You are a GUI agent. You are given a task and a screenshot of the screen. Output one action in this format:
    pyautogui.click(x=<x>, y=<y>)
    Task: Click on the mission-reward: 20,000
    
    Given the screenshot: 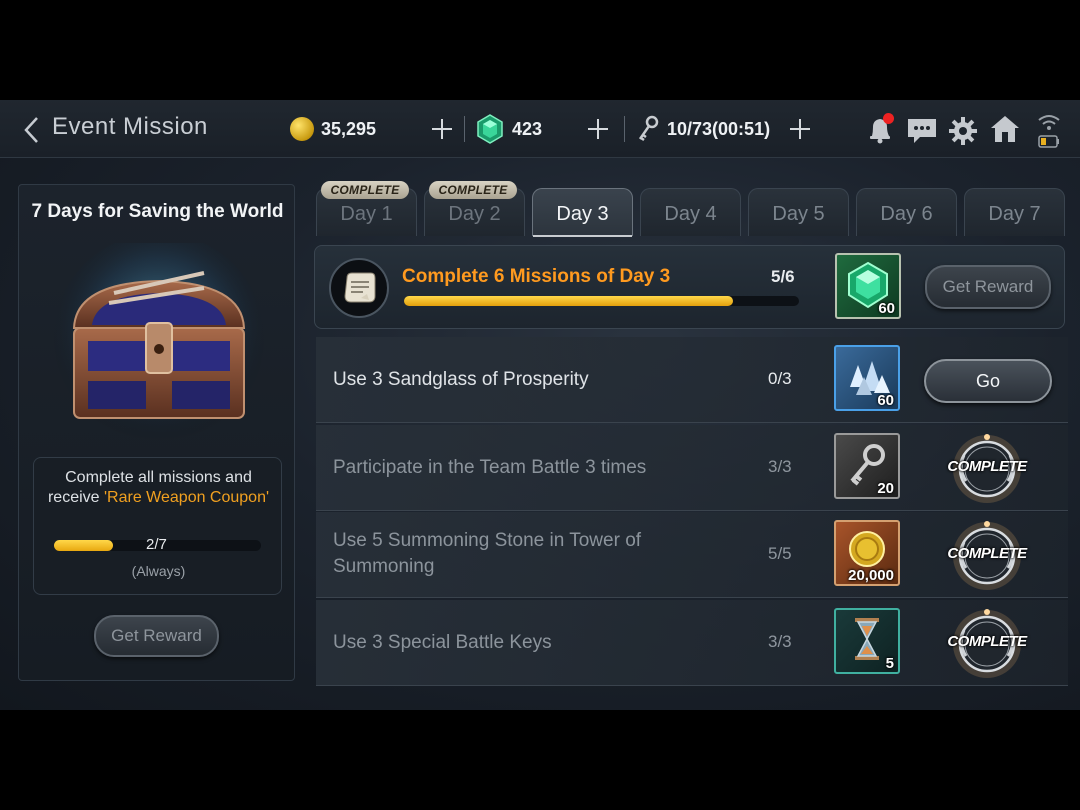 What is the action you would take?
    pyautogui.click(x=867, y=553)
    